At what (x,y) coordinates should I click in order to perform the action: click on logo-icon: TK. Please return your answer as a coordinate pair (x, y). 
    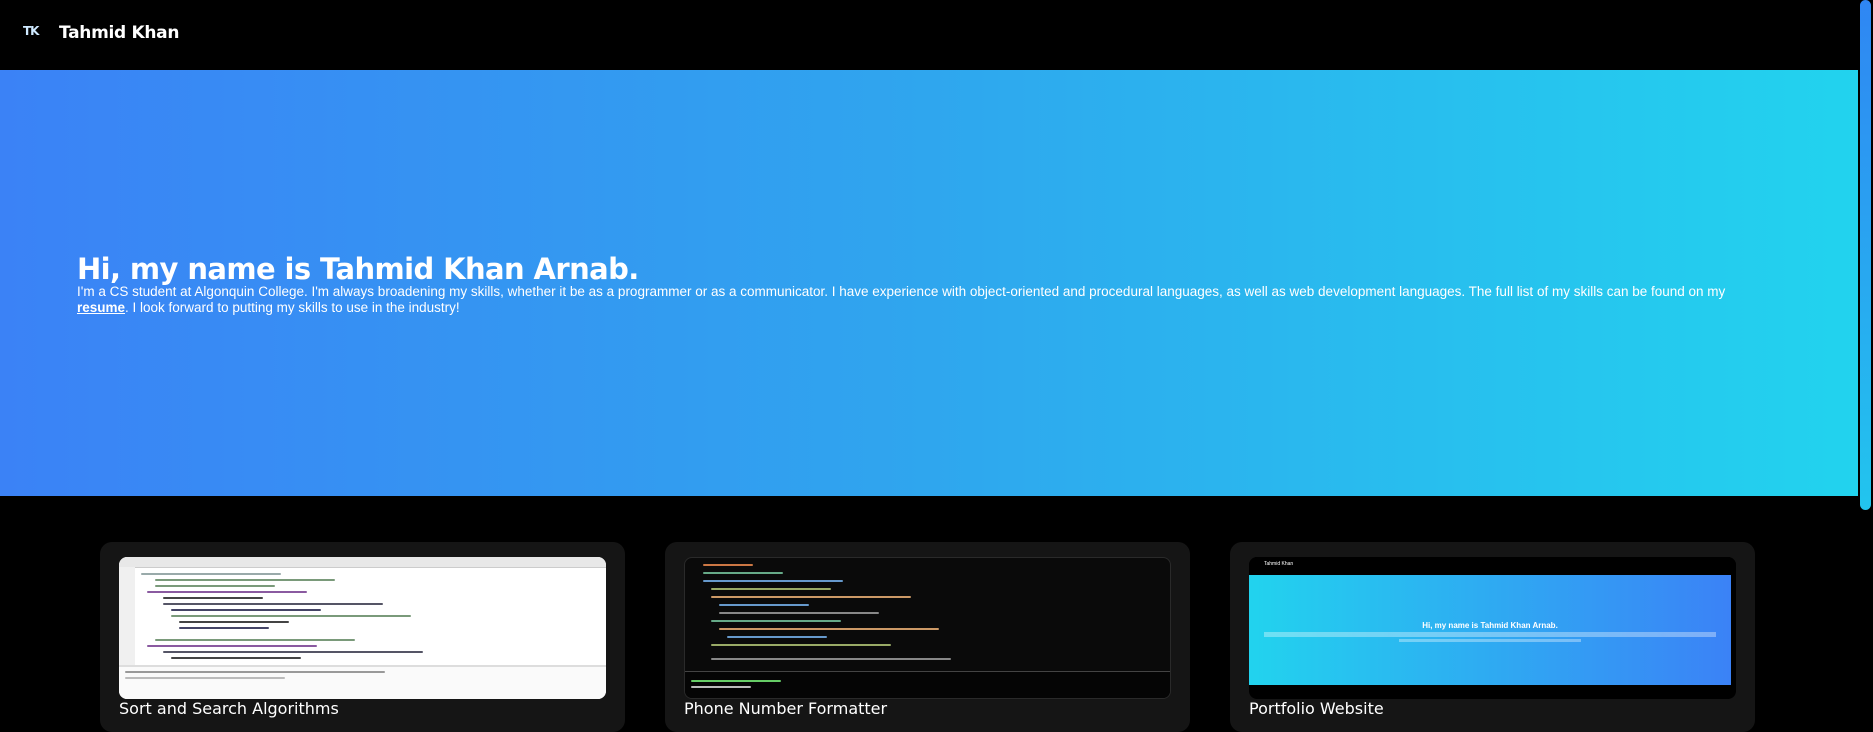
    Looking at the image, I should click on (32, 33).